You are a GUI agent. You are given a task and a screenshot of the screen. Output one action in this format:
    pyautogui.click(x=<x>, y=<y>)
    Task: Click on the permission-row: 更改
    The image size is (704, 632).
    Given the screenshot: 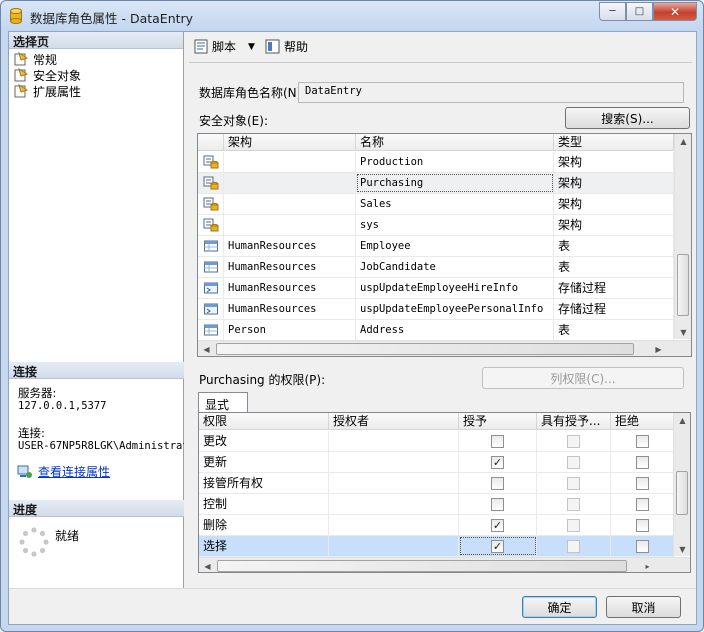 What is the action you would take?
    pyautogui.click(x=437, y=441)
    